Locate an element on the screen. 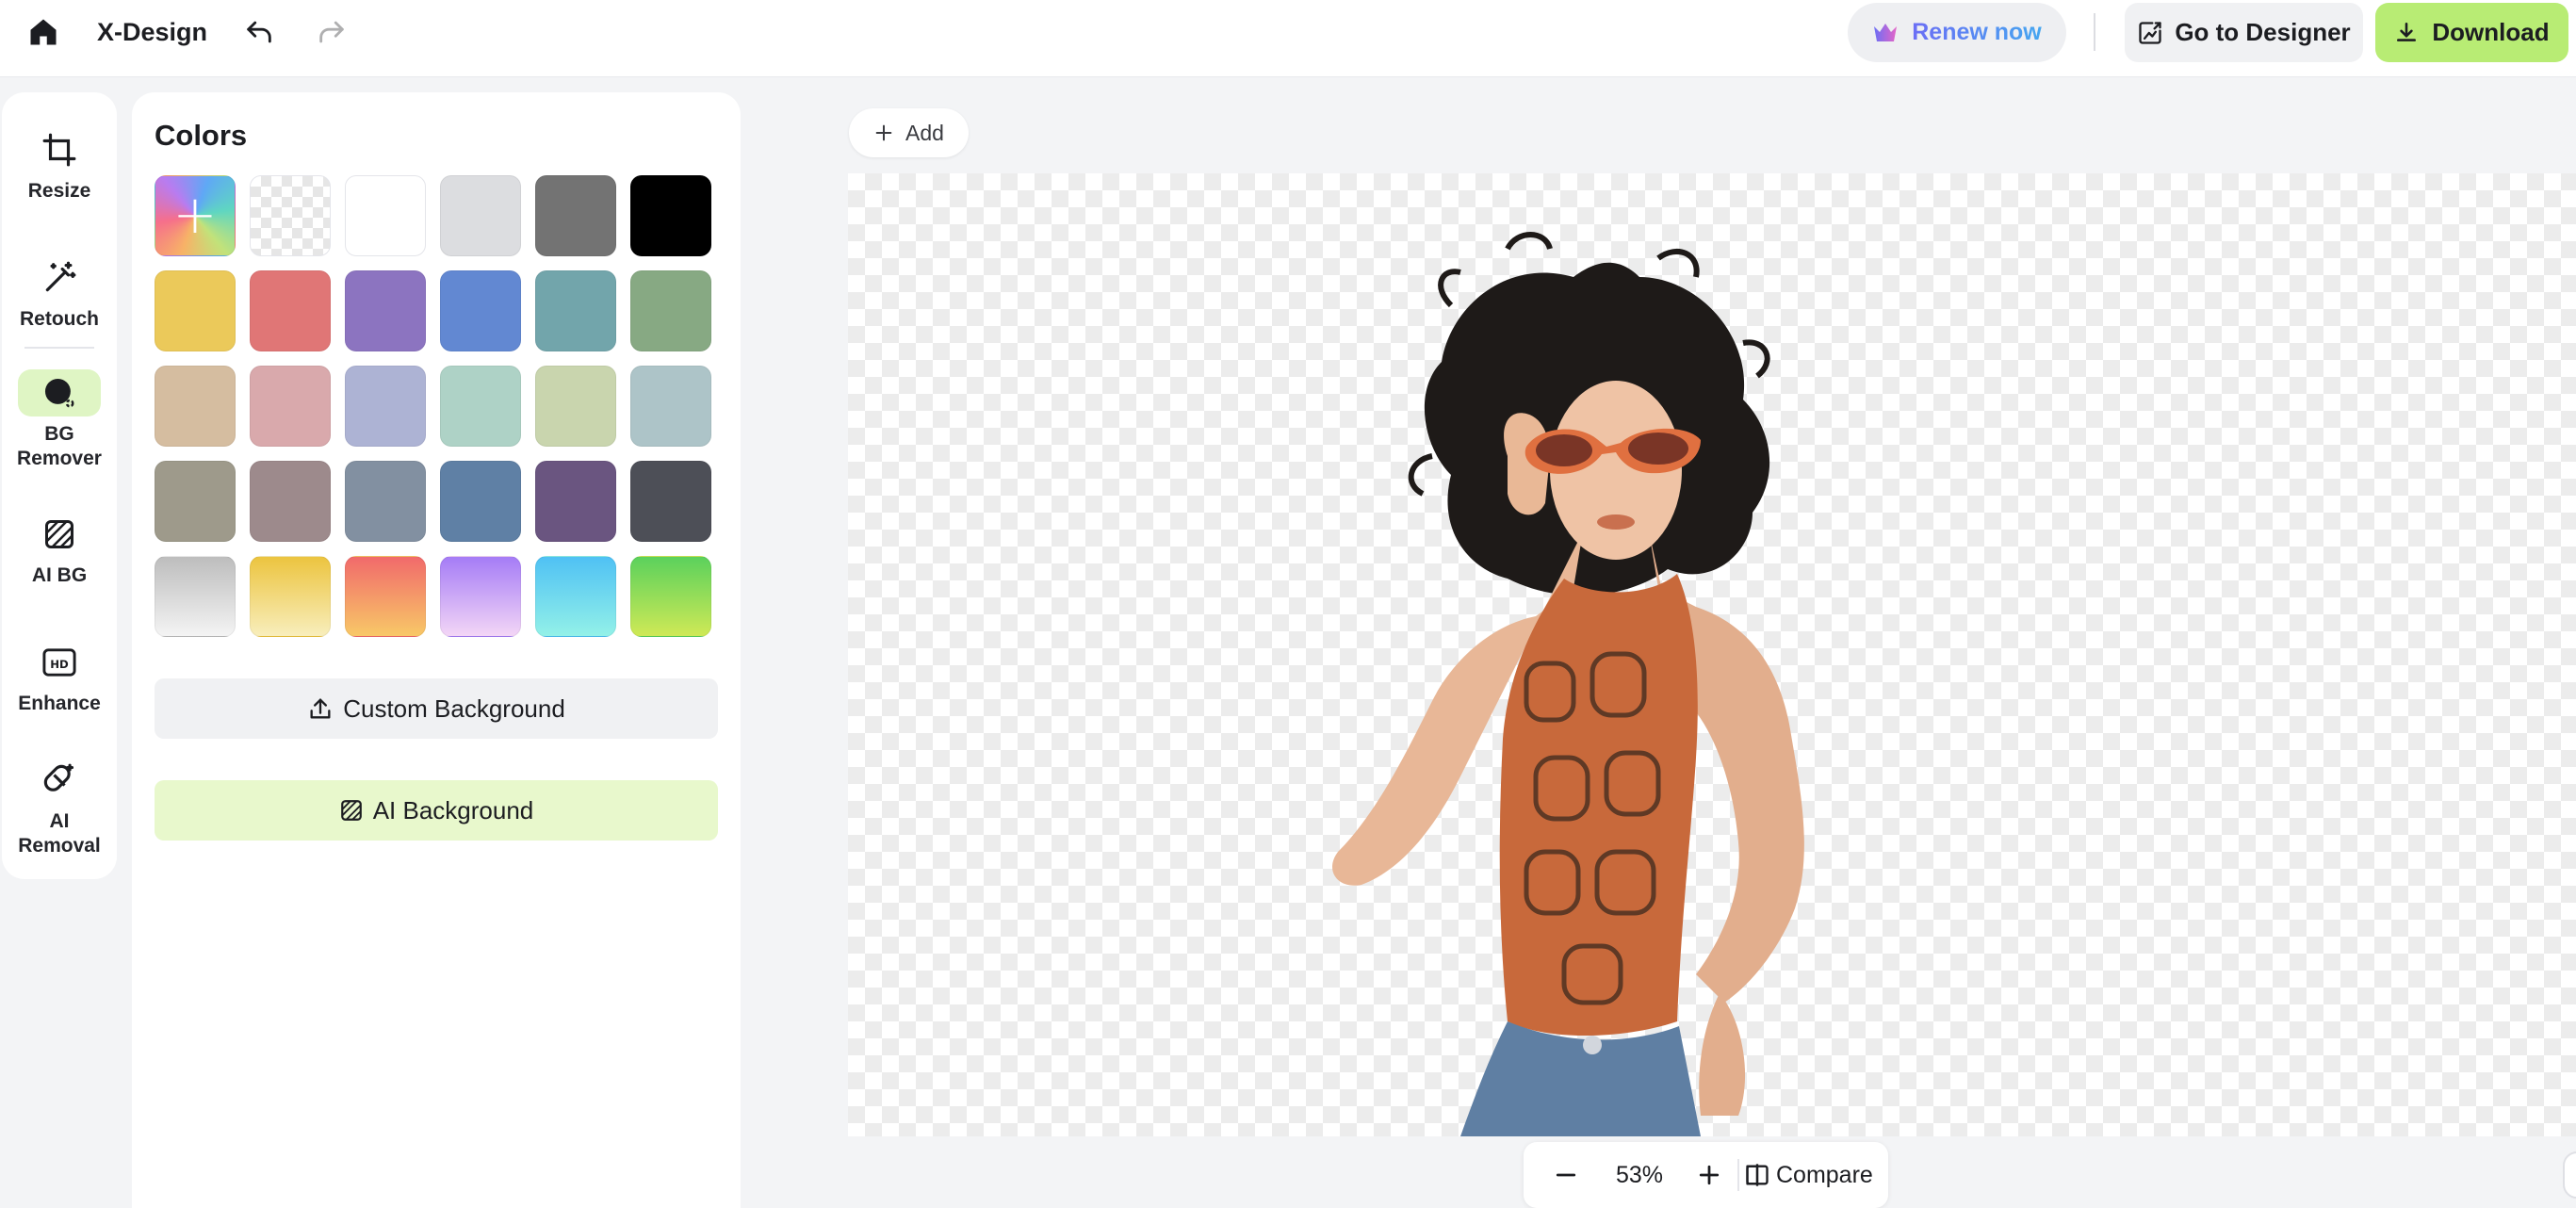 The width and height of the screenshot is (2576, 1208). zoom-out-icon is located at coordinates (1566, 1175).